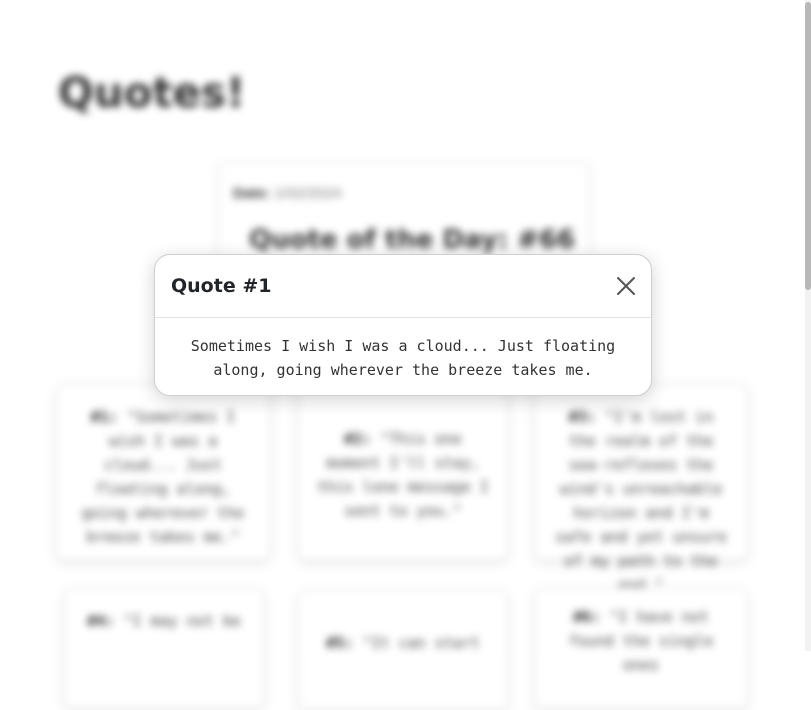 The image size is (811, 710). I want to click on qotd-date: Date: 1/02/2024, so click(287, 193).